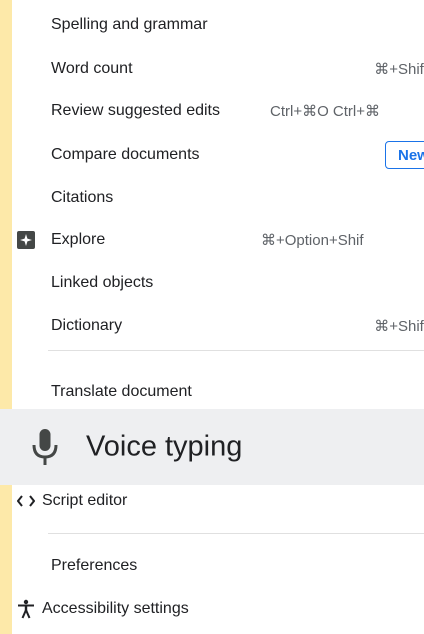 This screenshot has width=424, height=634. Describe the element at coordinates (92, 68) in the screenshot. I see `menu-item-label: Word count` at that location.